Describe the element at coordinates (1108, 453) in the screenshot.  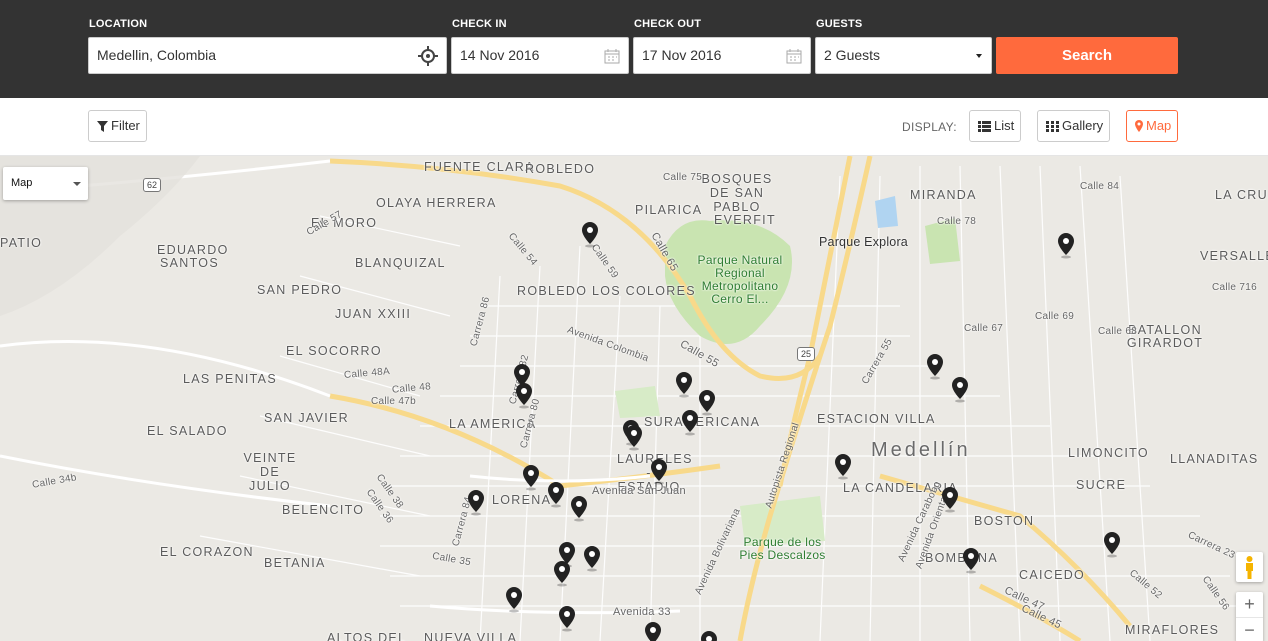
I see `neighborhood-label: LIMONCITO` at that location.